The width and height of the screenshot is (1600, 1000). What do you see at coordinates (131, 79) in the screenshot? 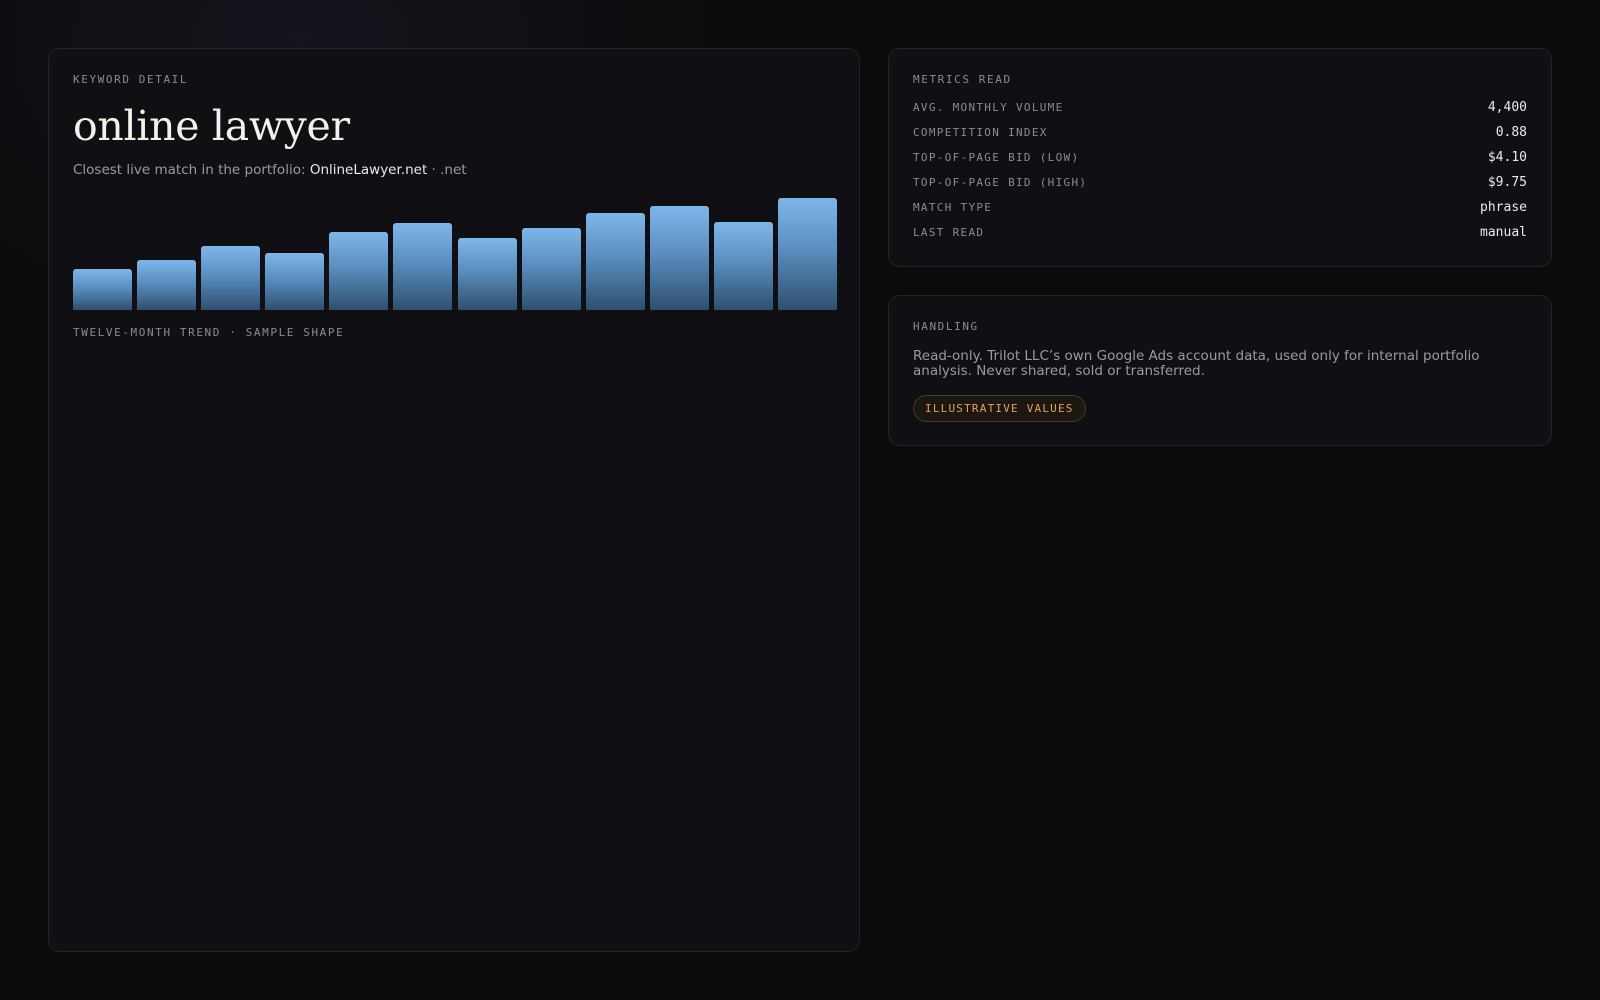
I see `panel-eyebrow: KEYWORD DETAIL` at bounding box center [131, 79].